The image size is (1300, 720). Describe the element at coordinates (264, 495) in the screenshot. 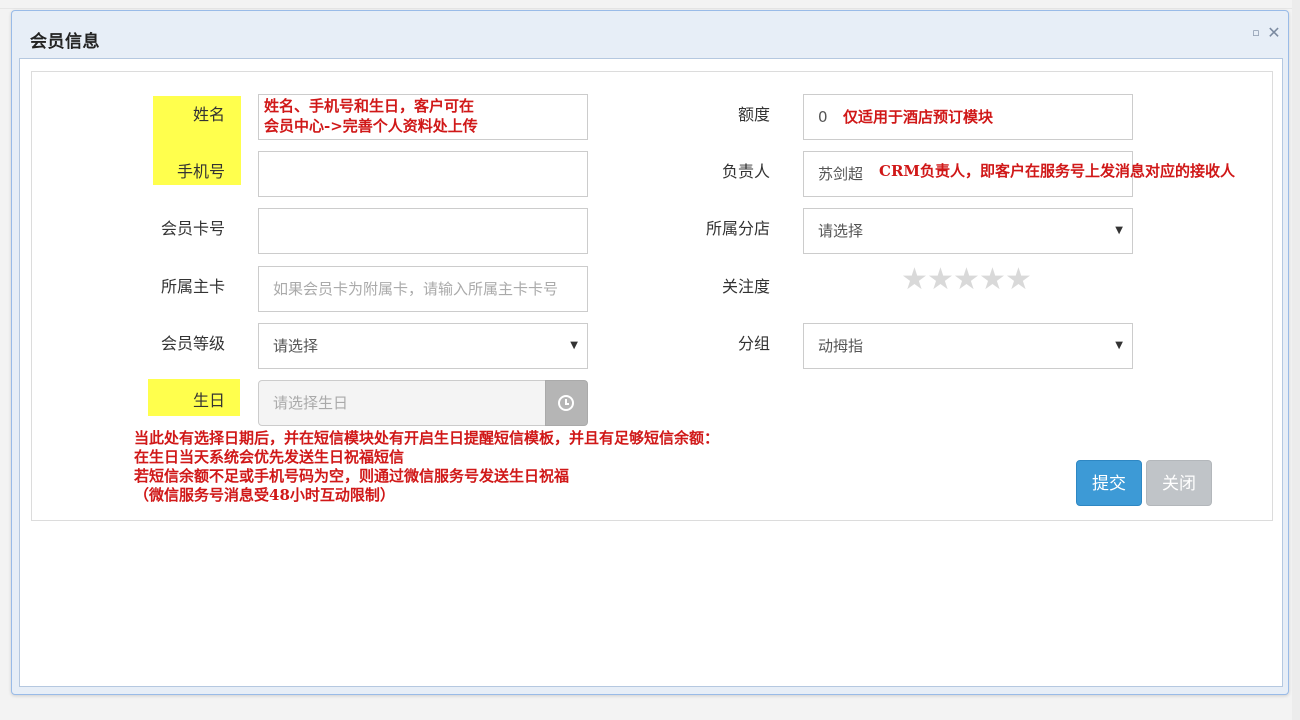

I see `birthday-note-line4: （微信服务号消息受48小时互动限制）` at that location.